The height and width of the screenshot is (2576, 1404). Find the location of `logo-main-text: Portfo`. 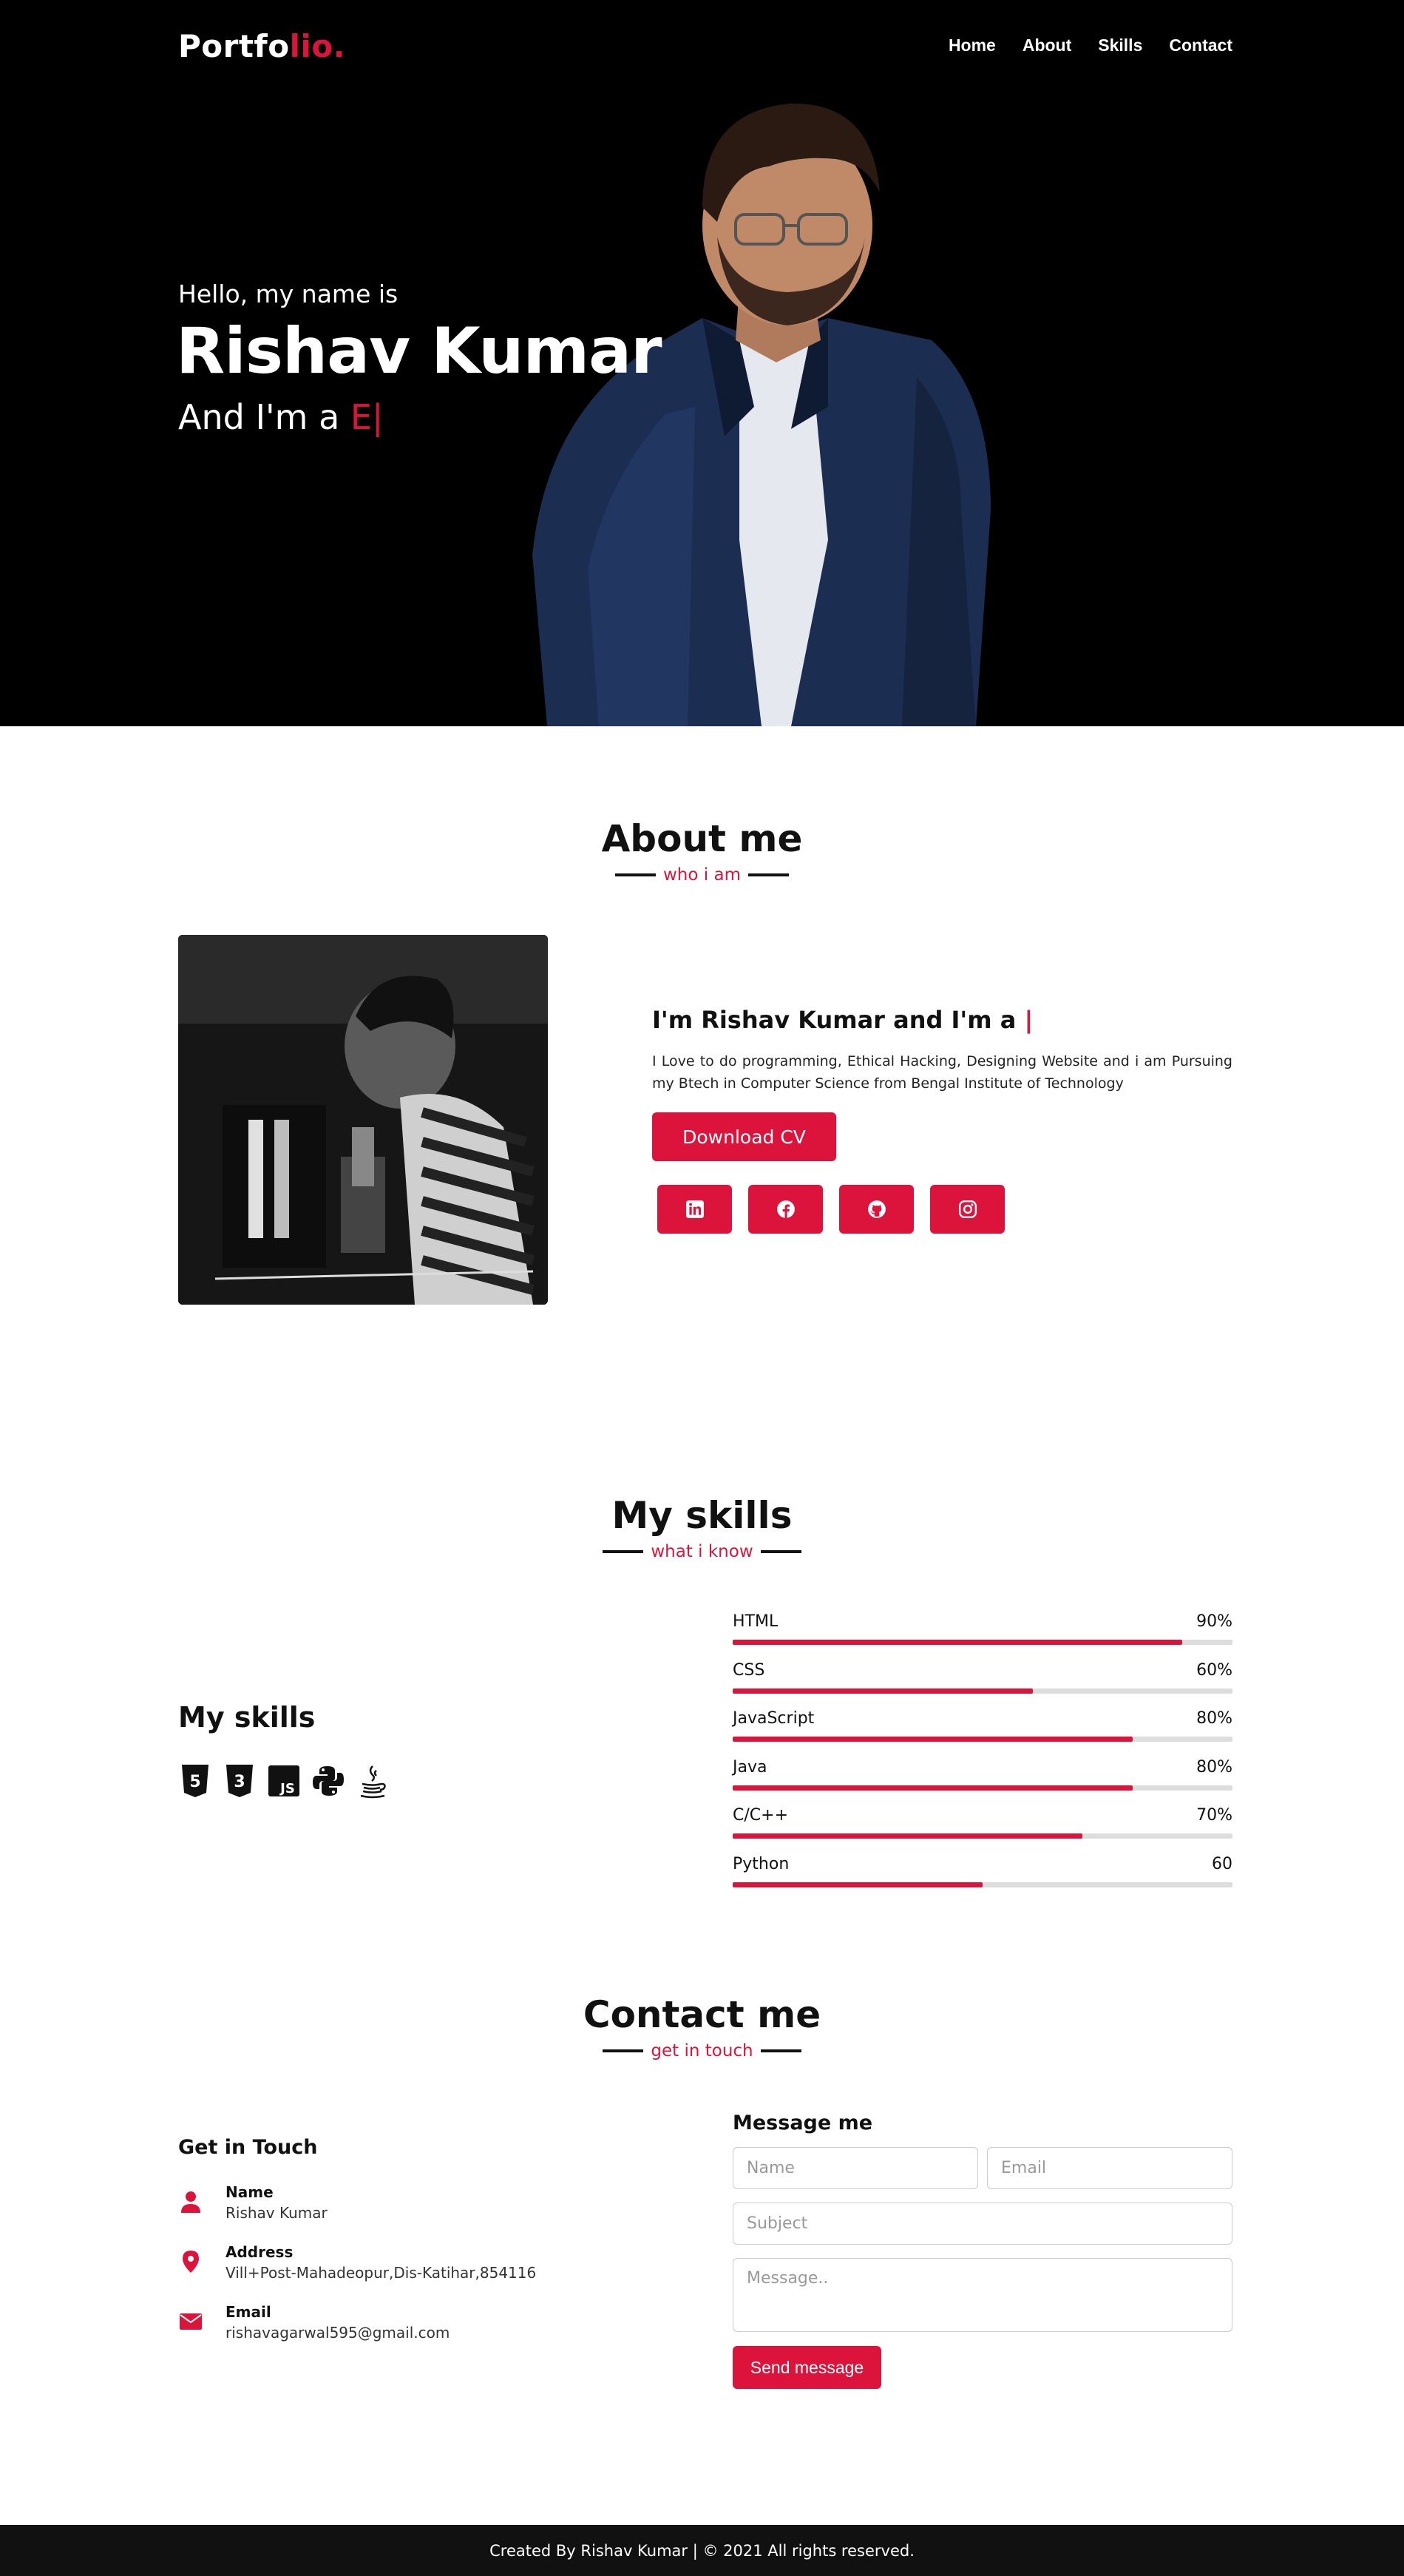

logo-main-text: Portfo is located at coordinates (234, 46).